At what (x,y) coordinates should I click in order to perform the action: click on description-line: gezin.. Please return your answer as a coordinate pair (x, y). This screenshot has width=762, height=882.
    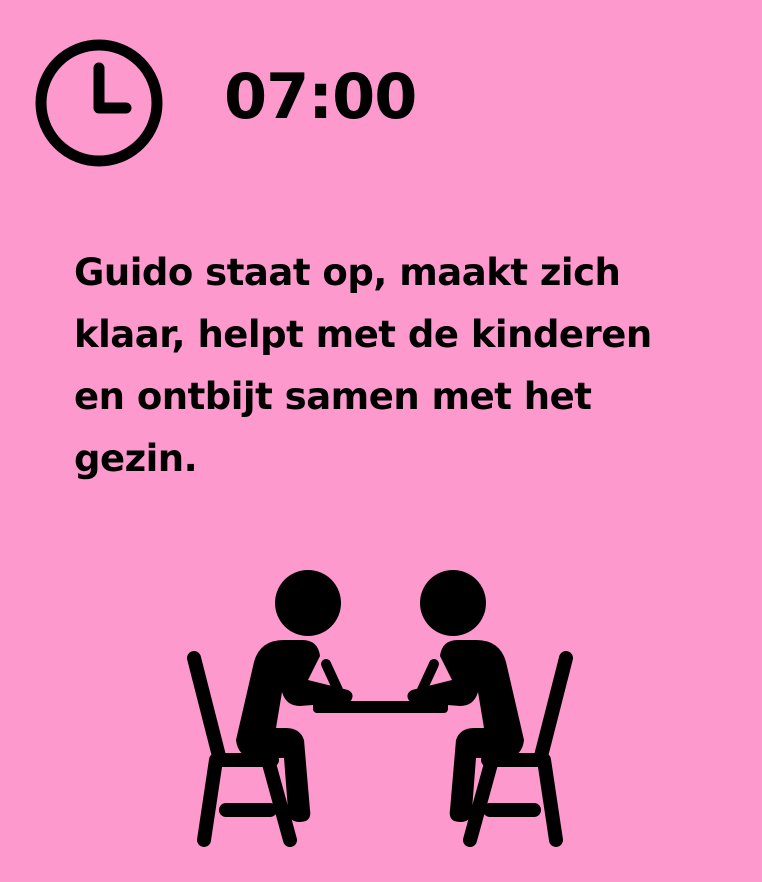
    Looking at the image, I should click on (136, 458).